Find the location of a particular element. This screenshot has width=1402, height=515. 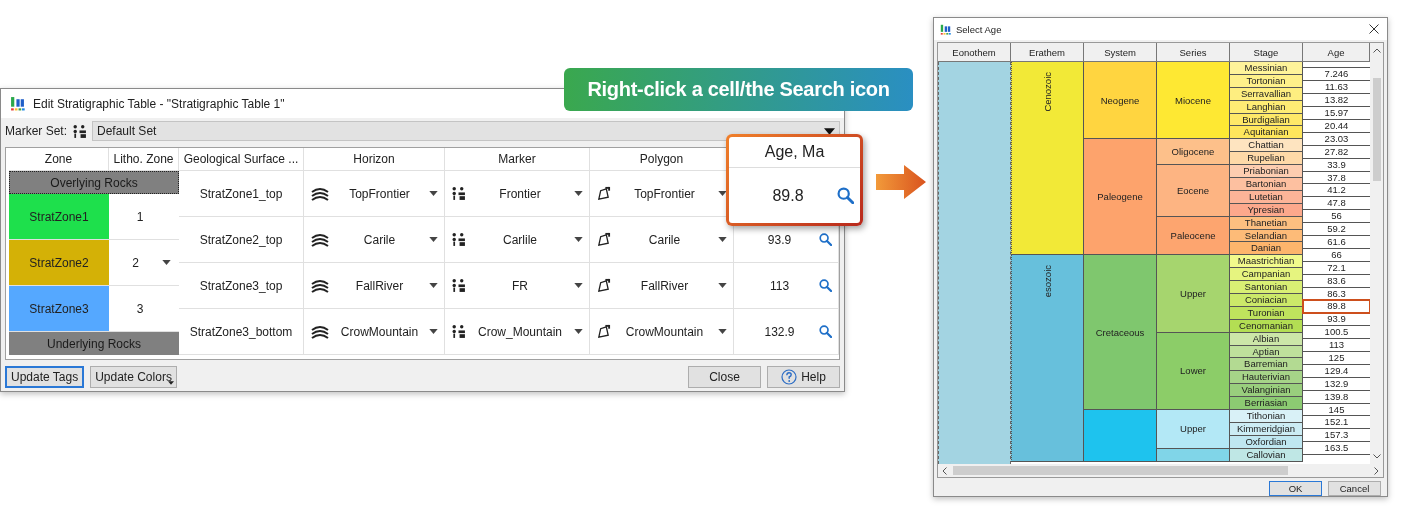

horizon-value: Carile is located at coordinates (379, 239).